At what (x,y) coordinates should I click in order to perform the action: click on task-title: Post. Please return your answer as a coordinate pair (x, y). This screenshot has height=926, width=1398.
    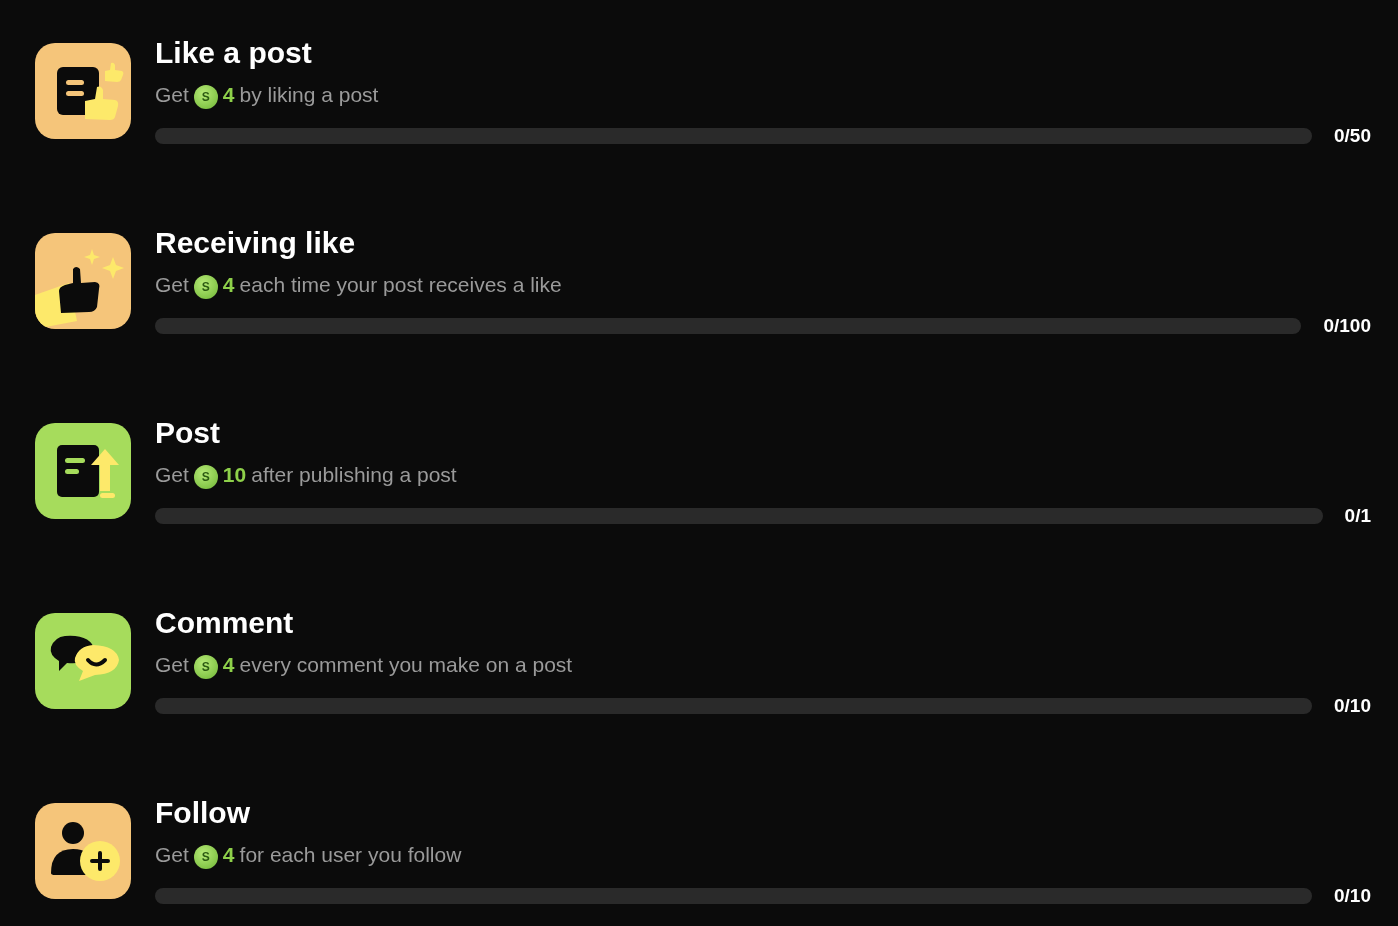
    Looking at the image, I should click on (188, 433).